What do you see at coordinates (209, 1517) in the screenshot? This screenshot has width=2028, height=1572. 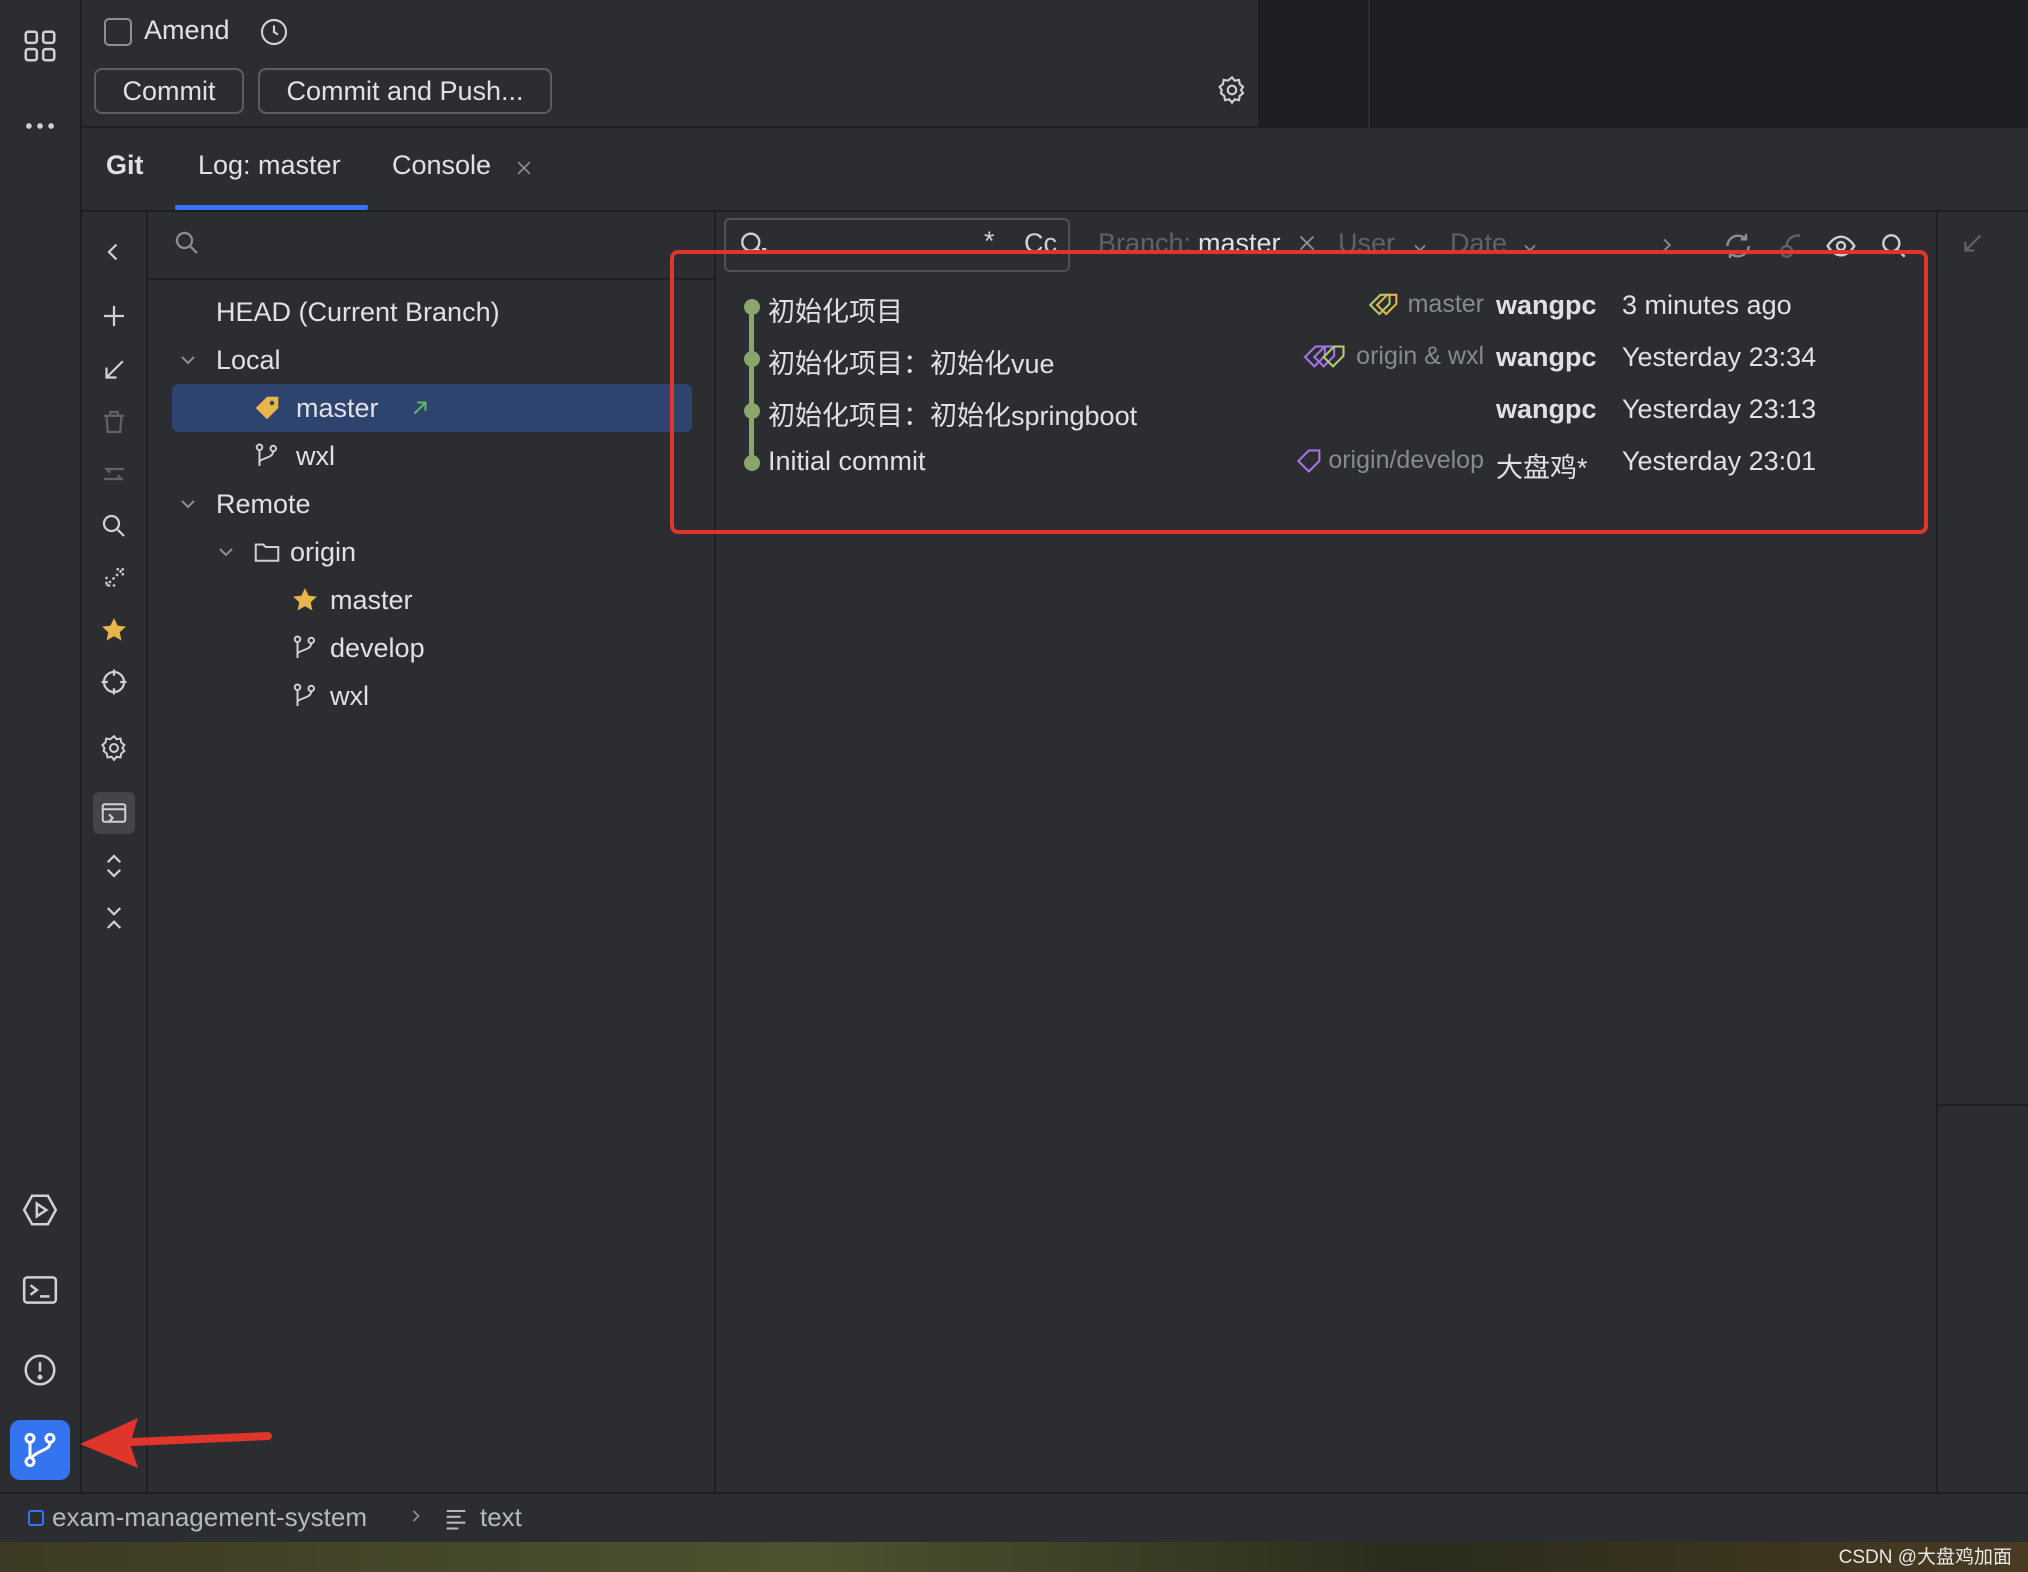 I see `breadcrumb-project: exam-management-system` at bounding box center [209, 1517].